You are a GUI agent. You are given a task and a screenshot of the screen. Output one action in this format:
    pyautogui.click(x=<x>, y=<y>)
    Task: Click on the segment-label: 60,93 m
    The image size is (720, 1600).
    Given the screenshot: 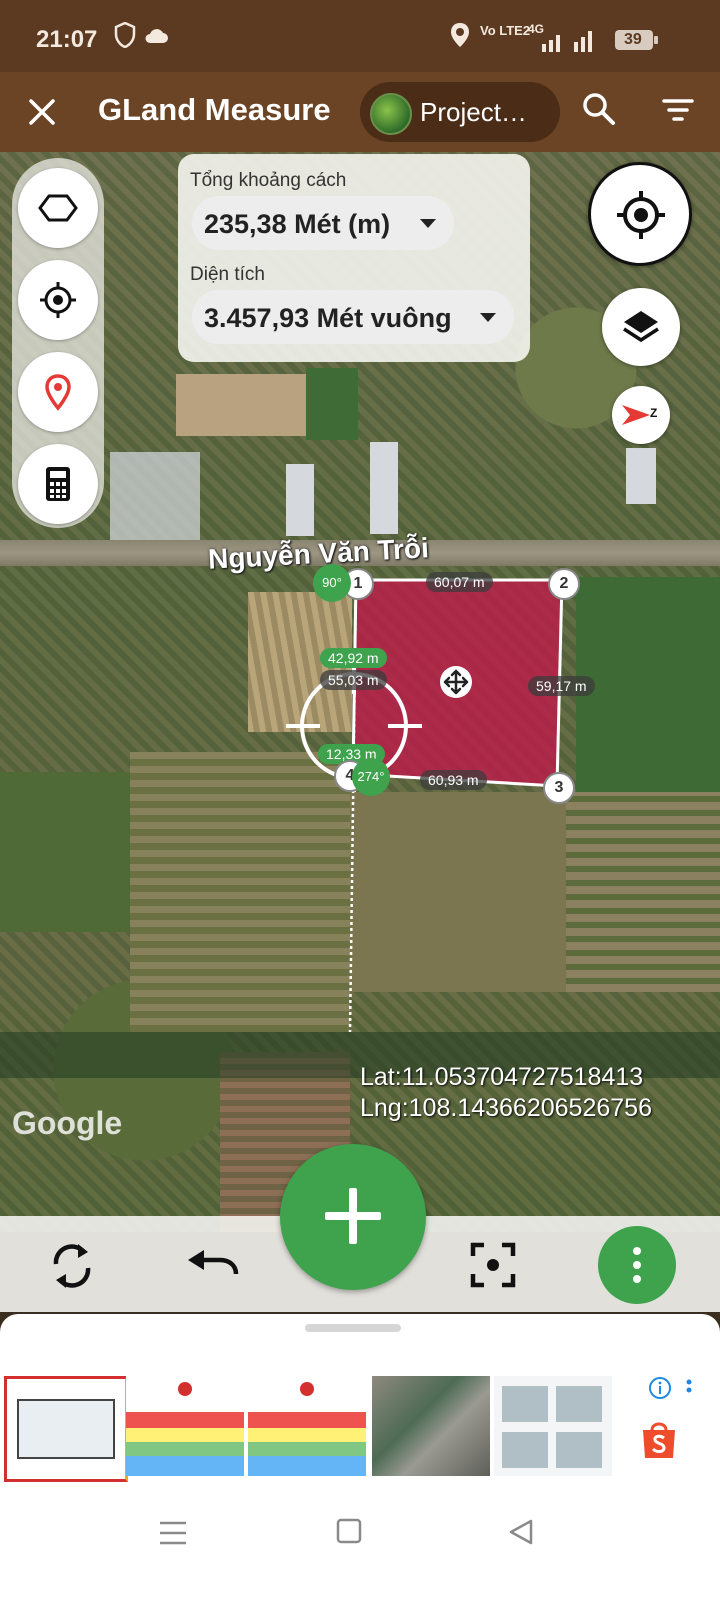 What is the action you would take?
    pyautogui.click(x=453, y=780)
    